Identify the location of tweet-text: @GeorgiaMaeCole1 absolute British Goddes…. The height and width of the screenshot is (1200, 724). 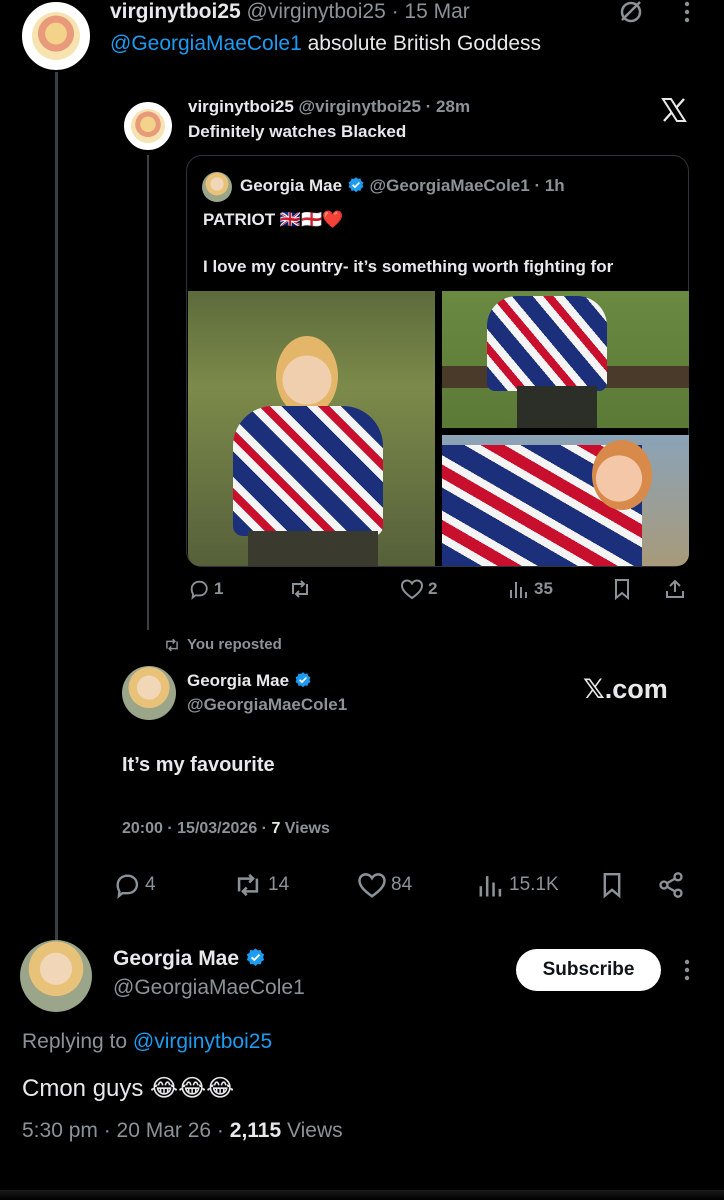
(325, 44).